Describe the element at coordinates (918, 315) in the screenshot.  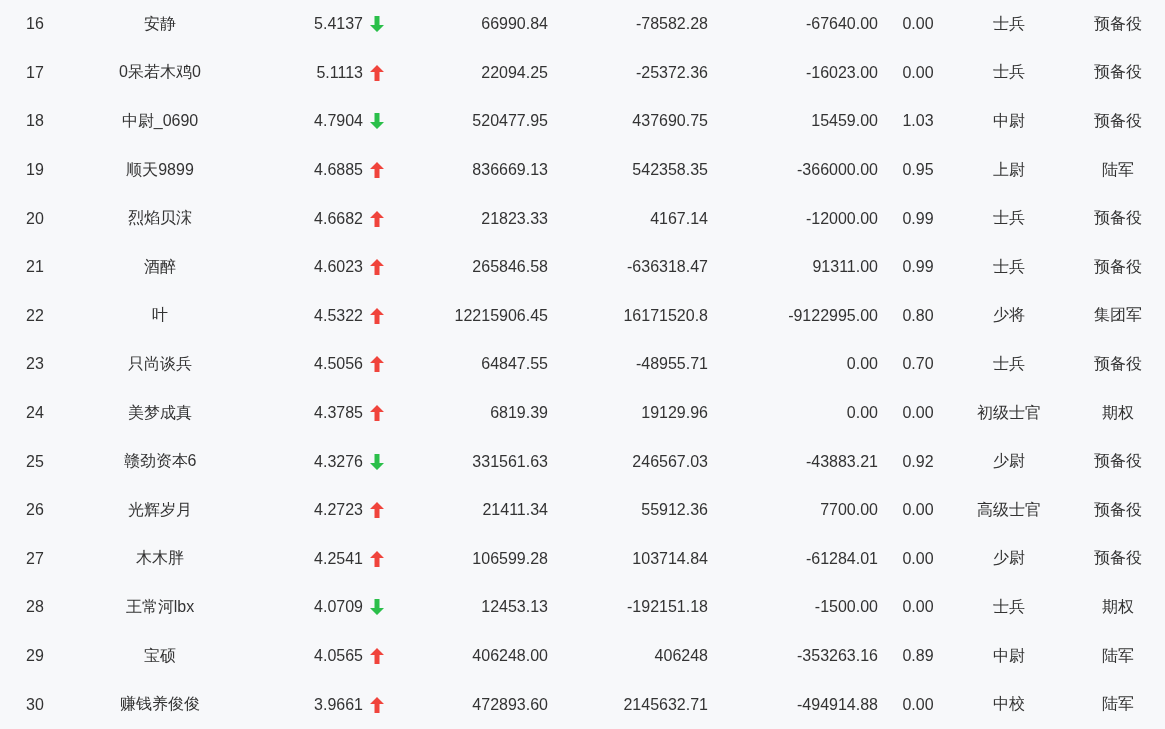
I see `table-cell: 0.80` at that location.